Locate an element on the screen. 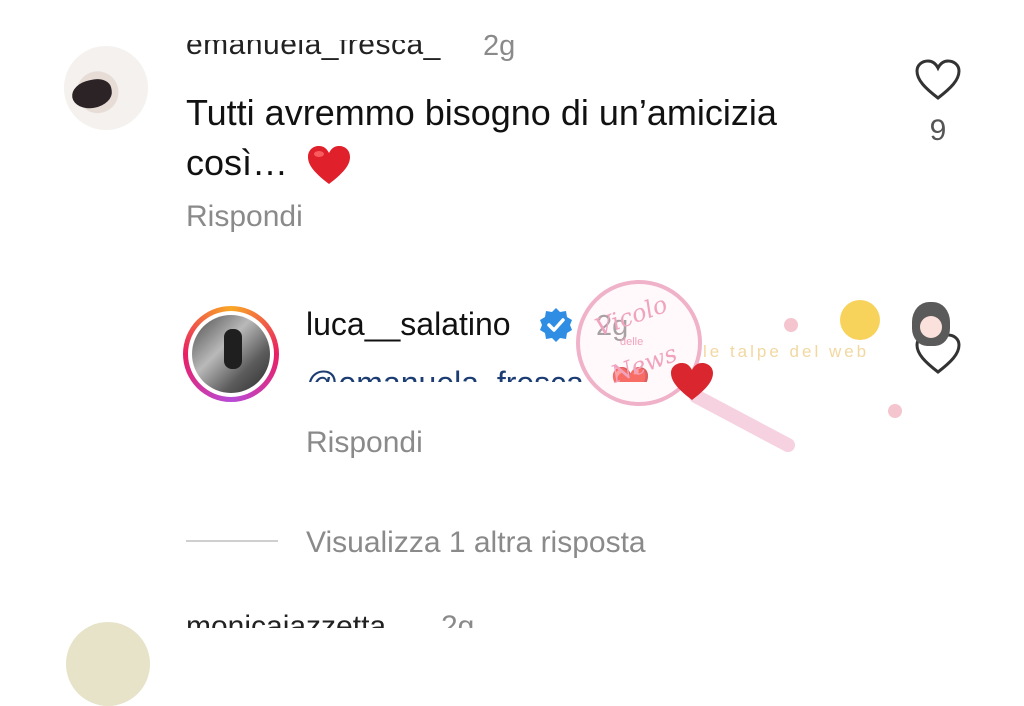 The image size is (1024, 706). avatar-story-ring is located at coordinates (231, 354).